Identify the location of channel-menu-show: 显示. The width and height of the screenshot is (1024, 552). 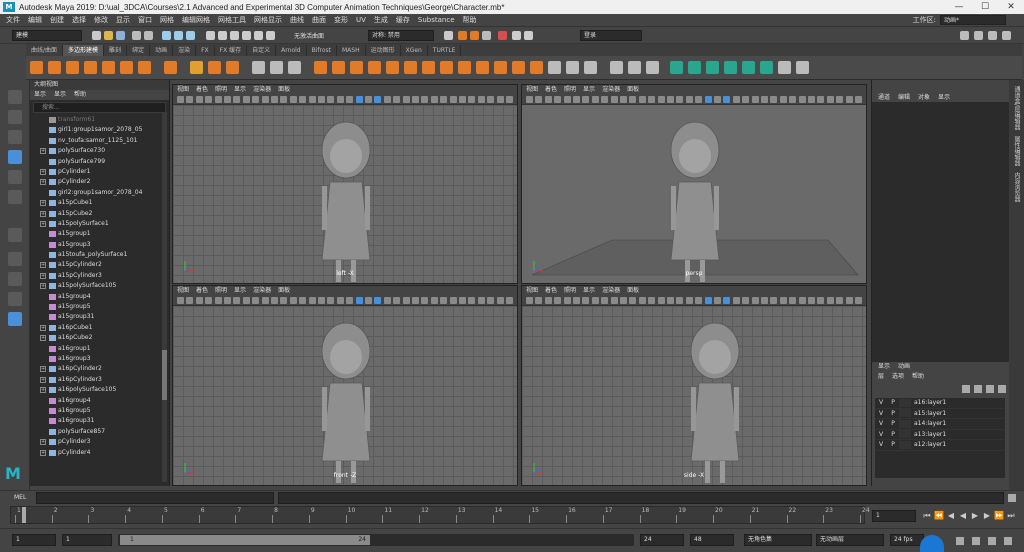
(944, 97).